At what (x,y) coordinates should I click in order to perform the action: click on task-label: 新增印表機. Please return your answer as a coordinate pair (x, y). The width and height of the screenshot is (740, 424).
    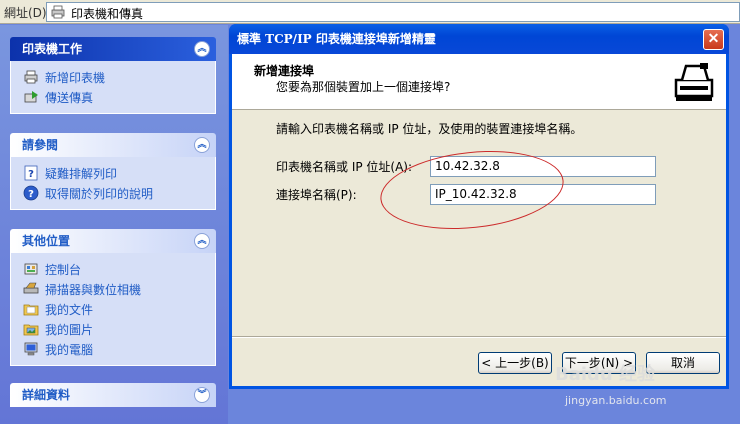
    Looking at the image, I should click on (75, 77).